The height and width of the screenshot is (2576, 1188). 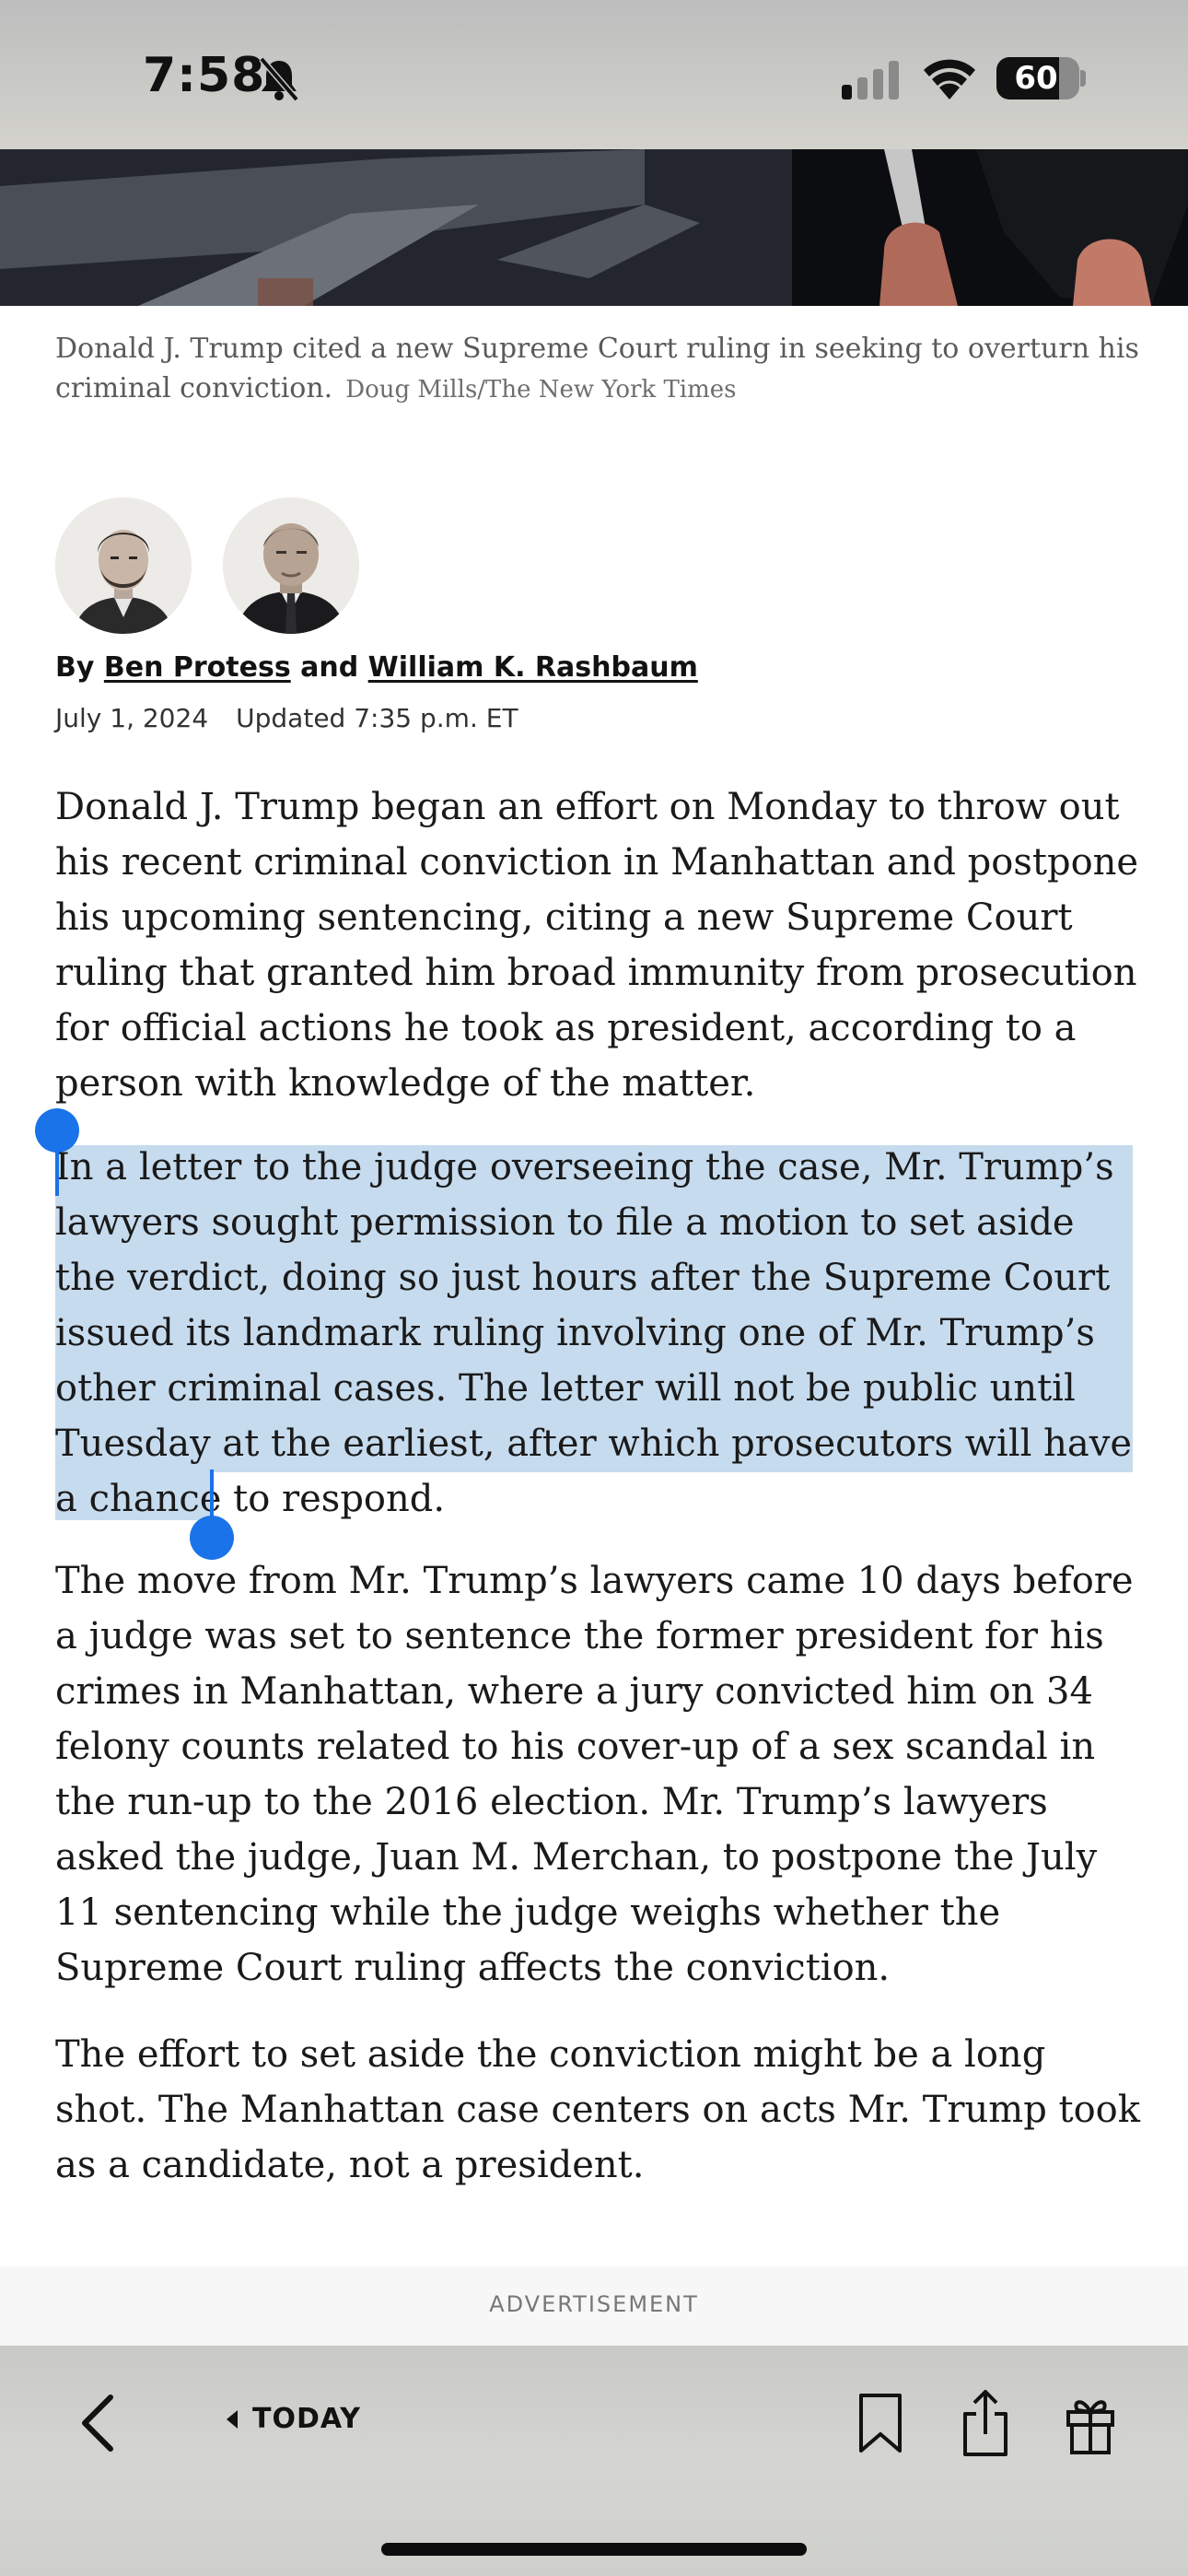 I want to click on cellular-signal-icon, so click(x=872, y=82).